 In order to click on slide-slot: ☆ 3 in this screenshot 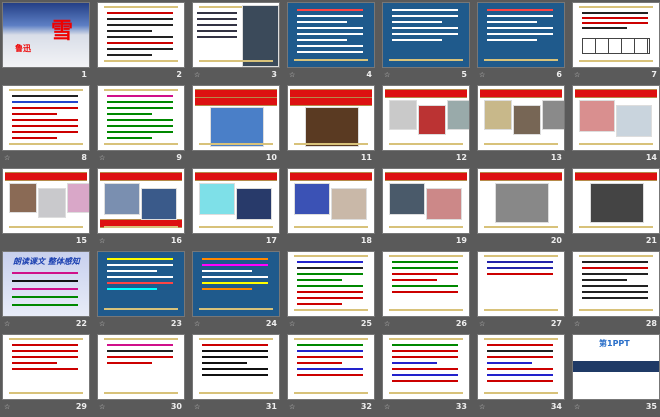, I will do `click(236, 44)`.